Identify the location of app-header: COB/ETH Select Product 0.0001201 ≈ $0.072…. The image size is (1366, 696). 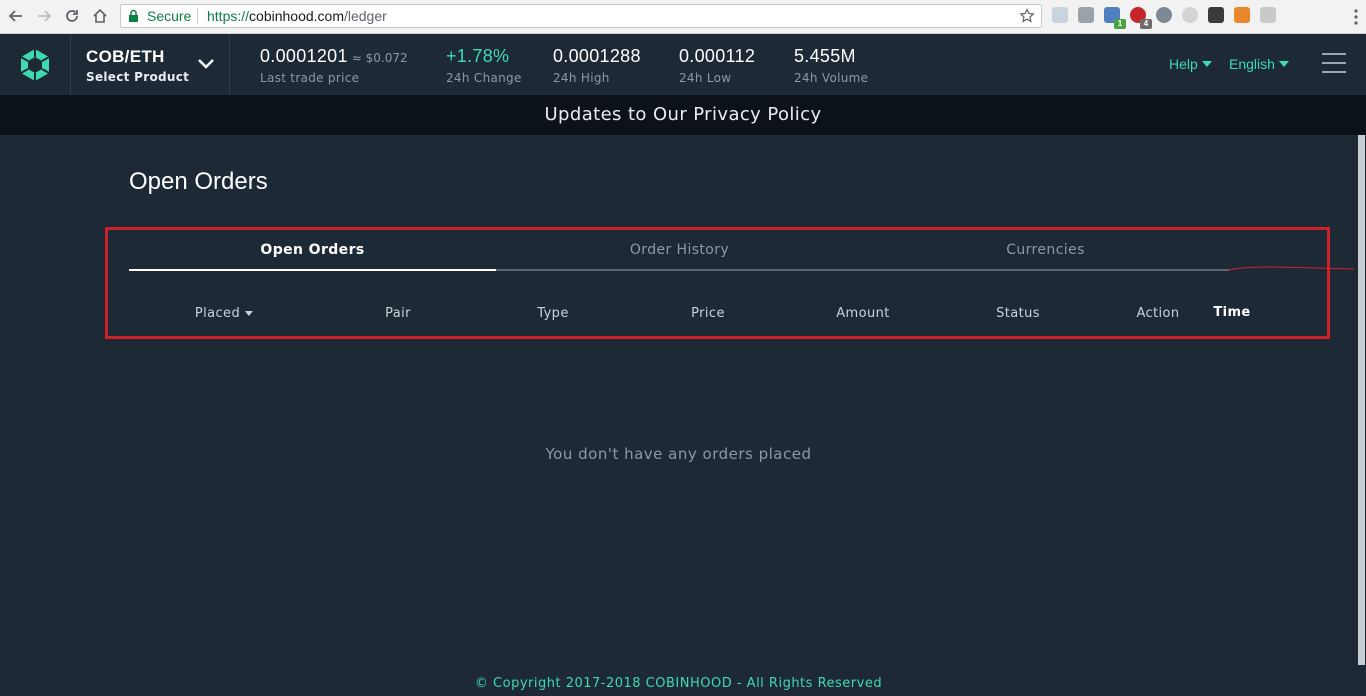
(683, 64).